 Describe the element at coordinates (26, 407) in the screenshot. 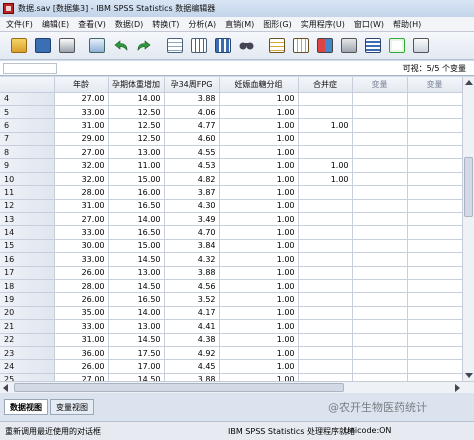

I see `tab-data-view: 数据视图` at that location.